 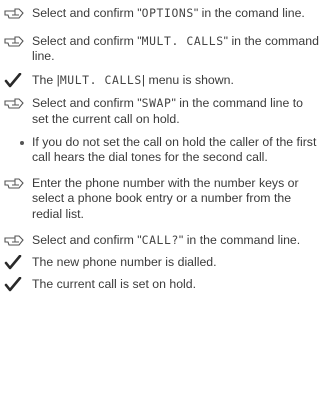 I want to click on result-step: The |MULT. CALLS| menu is shown., so click(x=162, y=80).